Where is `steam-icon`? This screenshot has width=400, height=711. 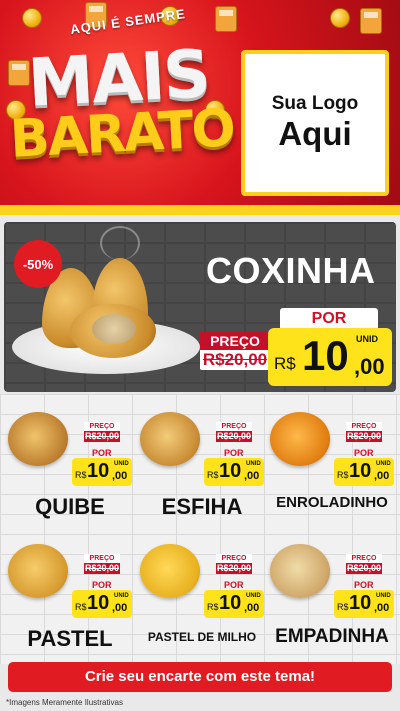
steam-icon is located at coordinates (120, 243).